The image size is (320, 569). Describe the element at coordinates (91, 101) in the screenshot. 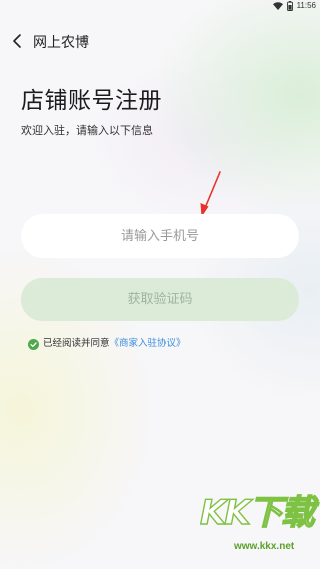

I see `page-title: 店铺账号注册` at that location.